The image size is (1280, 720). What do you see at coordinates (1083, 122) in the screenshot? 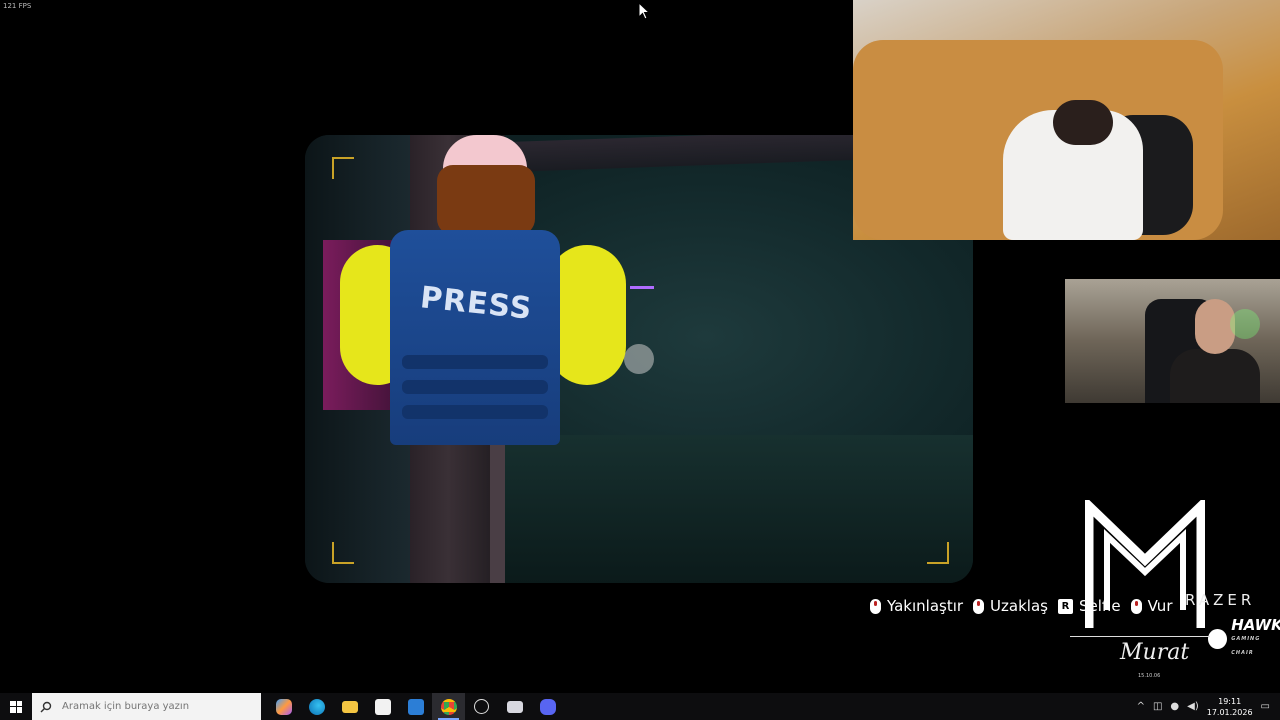
I see `person-hair` at bounding box center [1083, 122].